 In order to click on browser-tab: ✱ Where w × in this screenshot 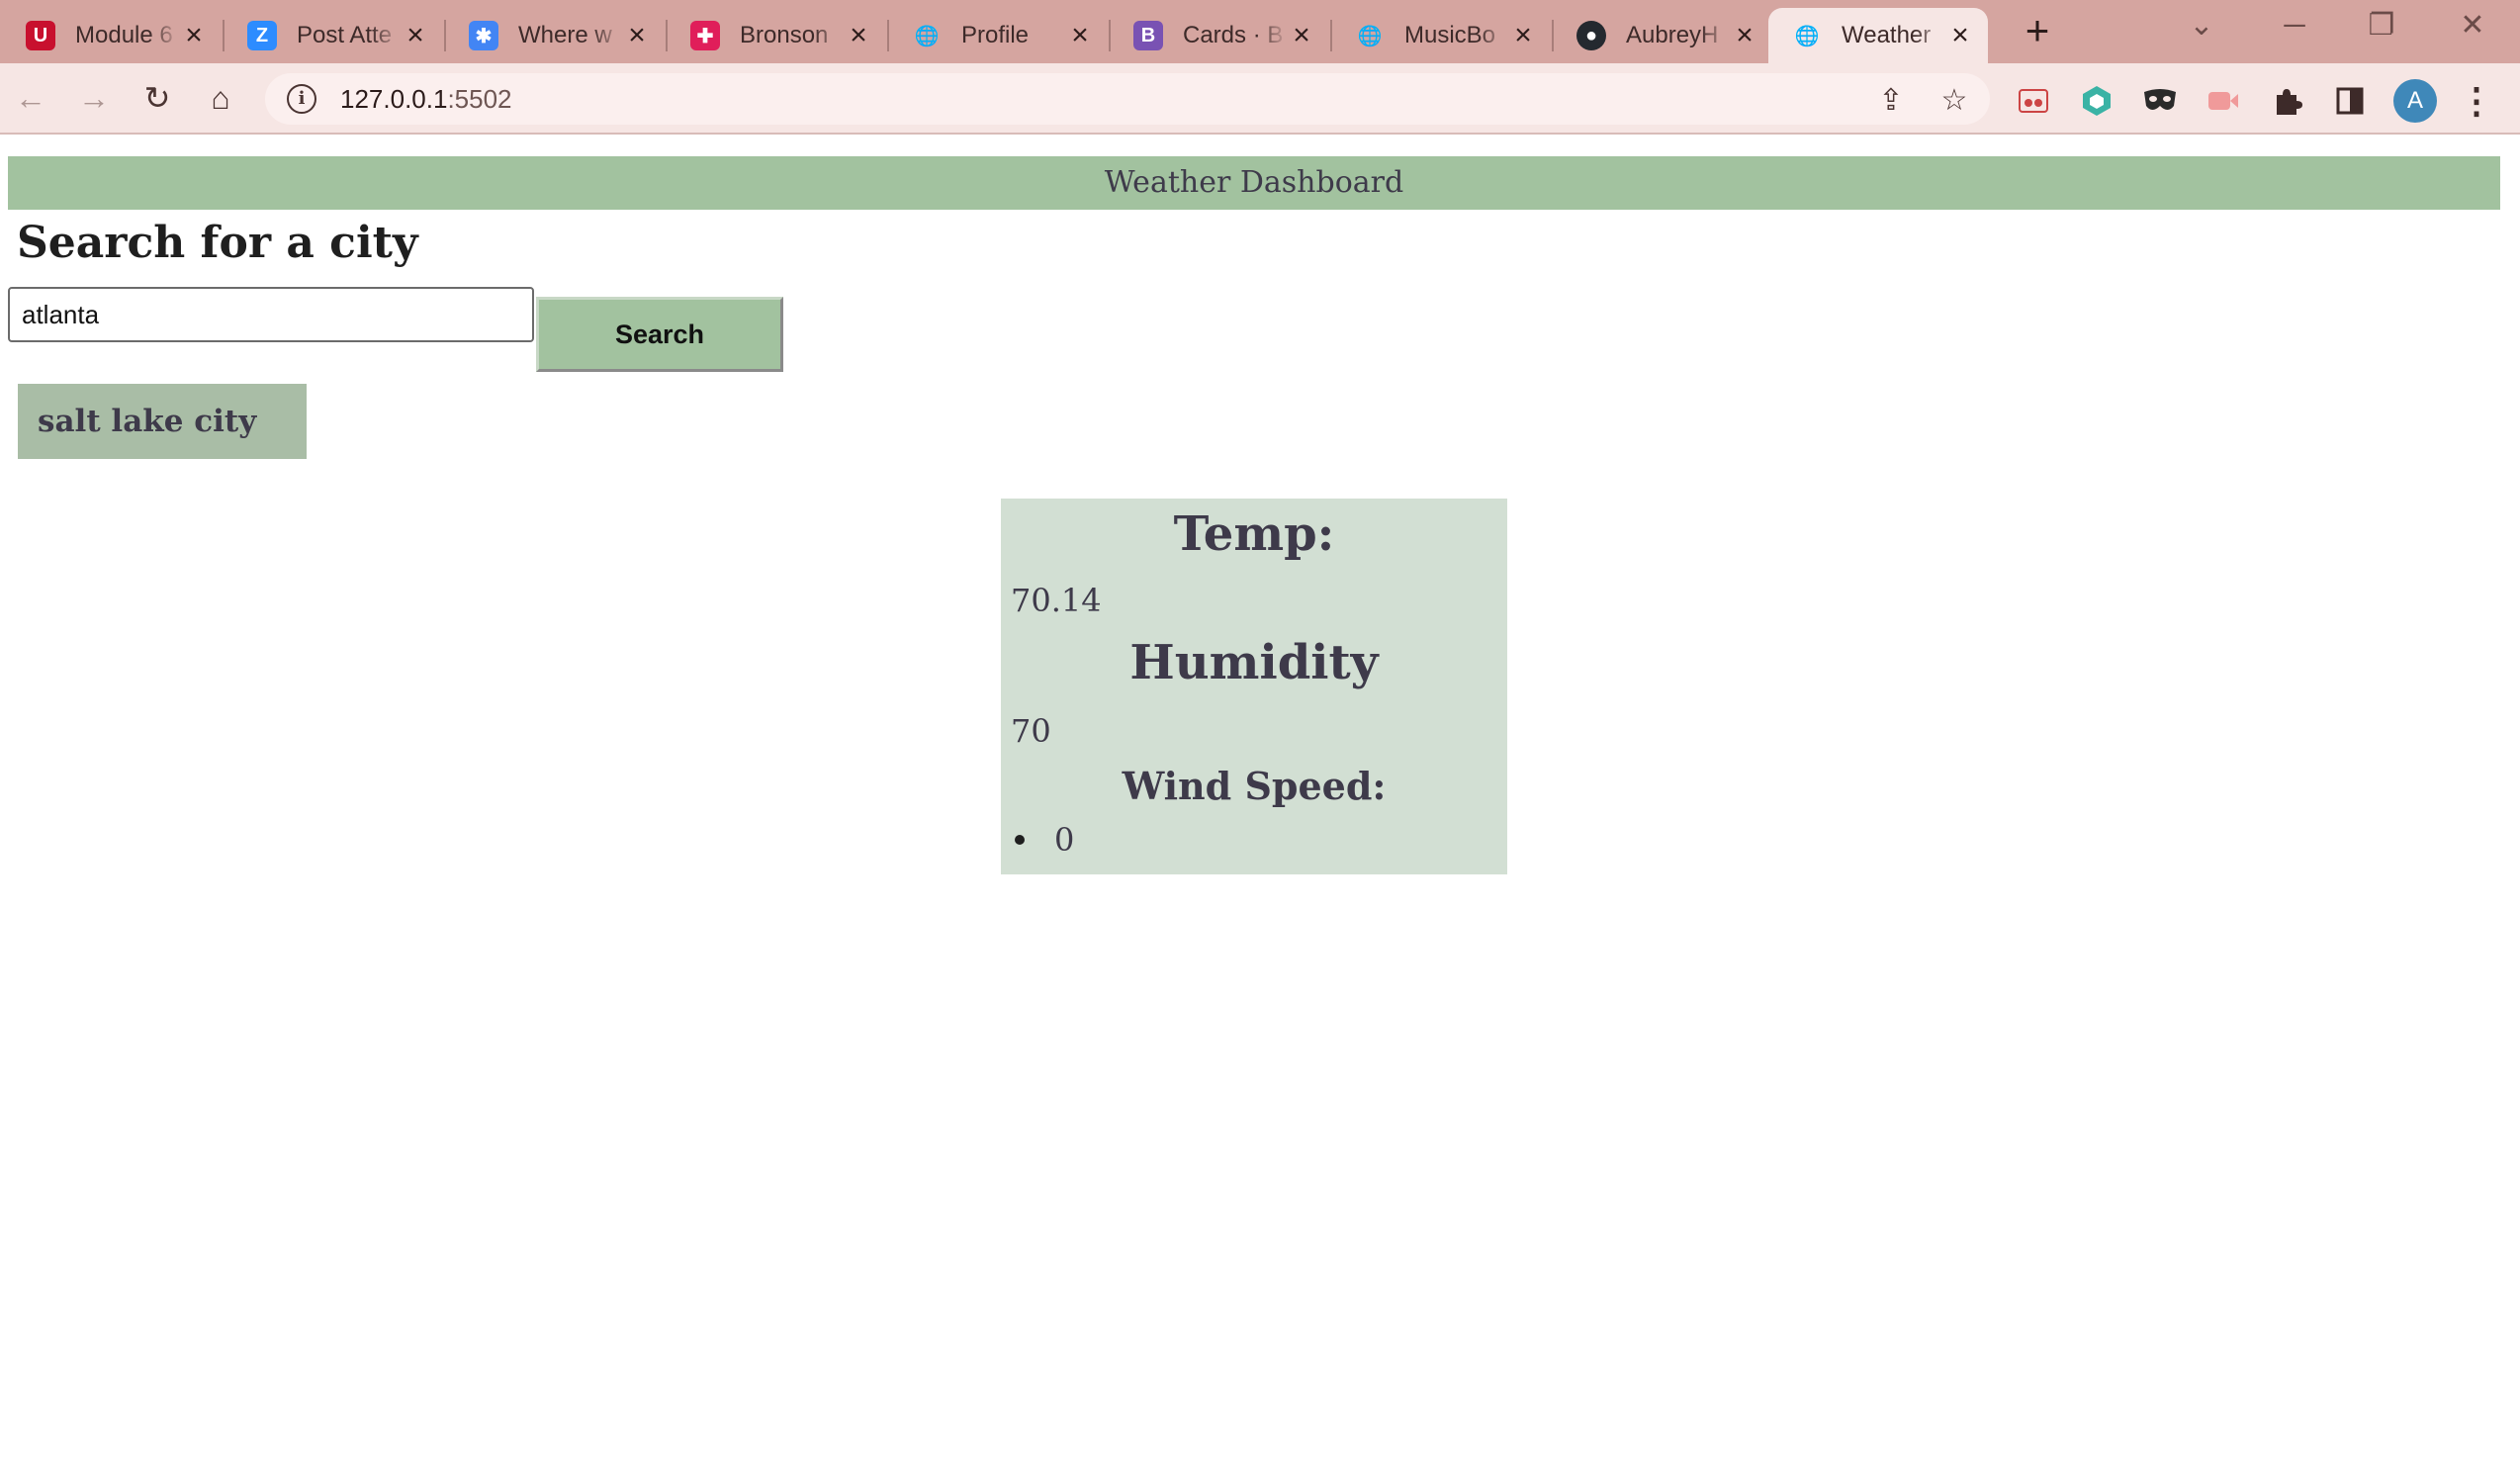, I will do `click(555, 36)`.